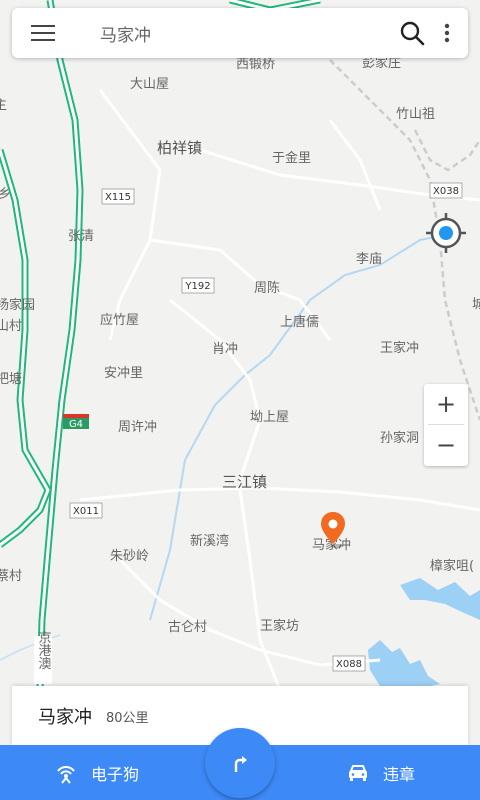  What do you see at coordinates (11, 326) in the screenshot?
I see `svg-text: 山村` at bounding box center [11, 326].